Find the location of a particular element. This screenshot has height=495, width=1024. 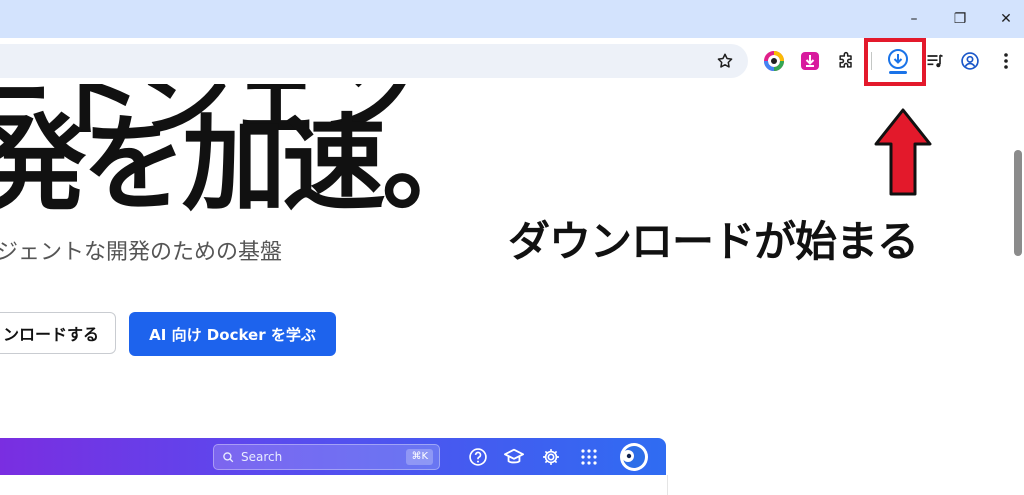

address-bar is located at coordinates (374, 61).